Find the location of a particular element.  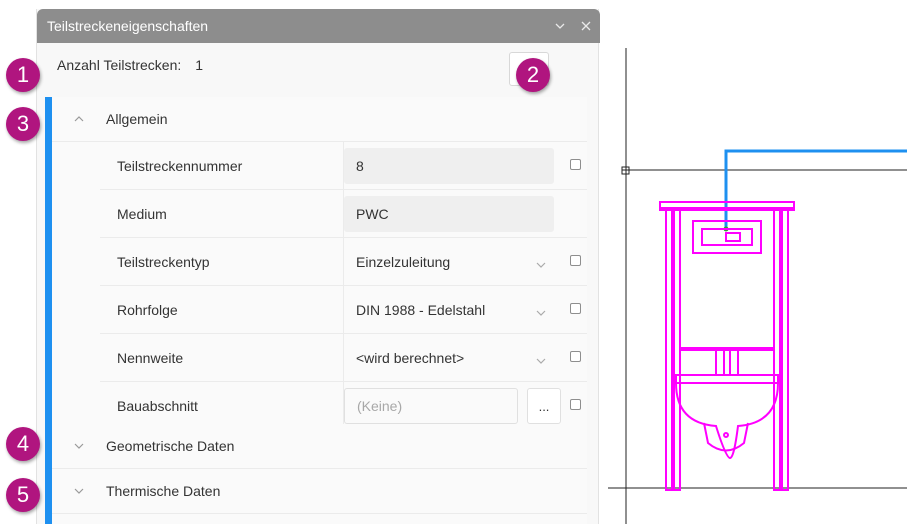

callout-badge-2: 2 is located at coordinates (533, 75).